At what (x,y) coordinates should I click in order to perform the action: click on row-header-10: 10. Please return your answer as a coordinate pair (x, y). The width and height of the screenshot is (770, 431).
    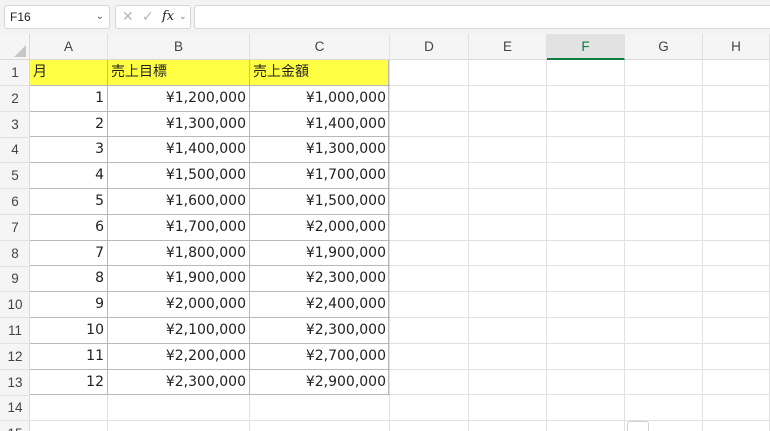
    Looking at the image, I should click on (15, 305).